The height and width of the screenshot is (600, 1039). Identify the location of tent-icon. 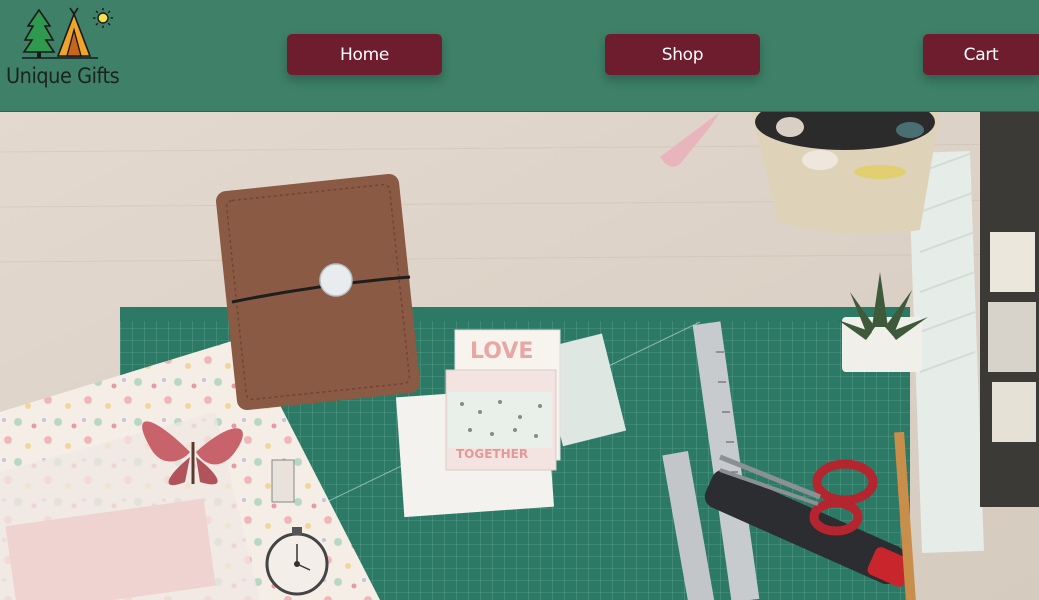
(74, 32).